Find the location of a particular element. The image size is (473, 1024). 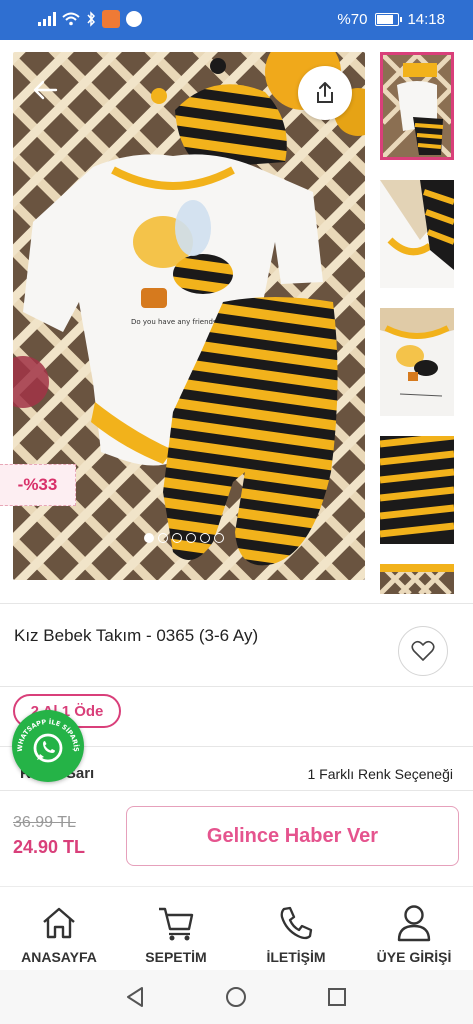

clock-time: 14:18 is located at coordinates (426, 19).